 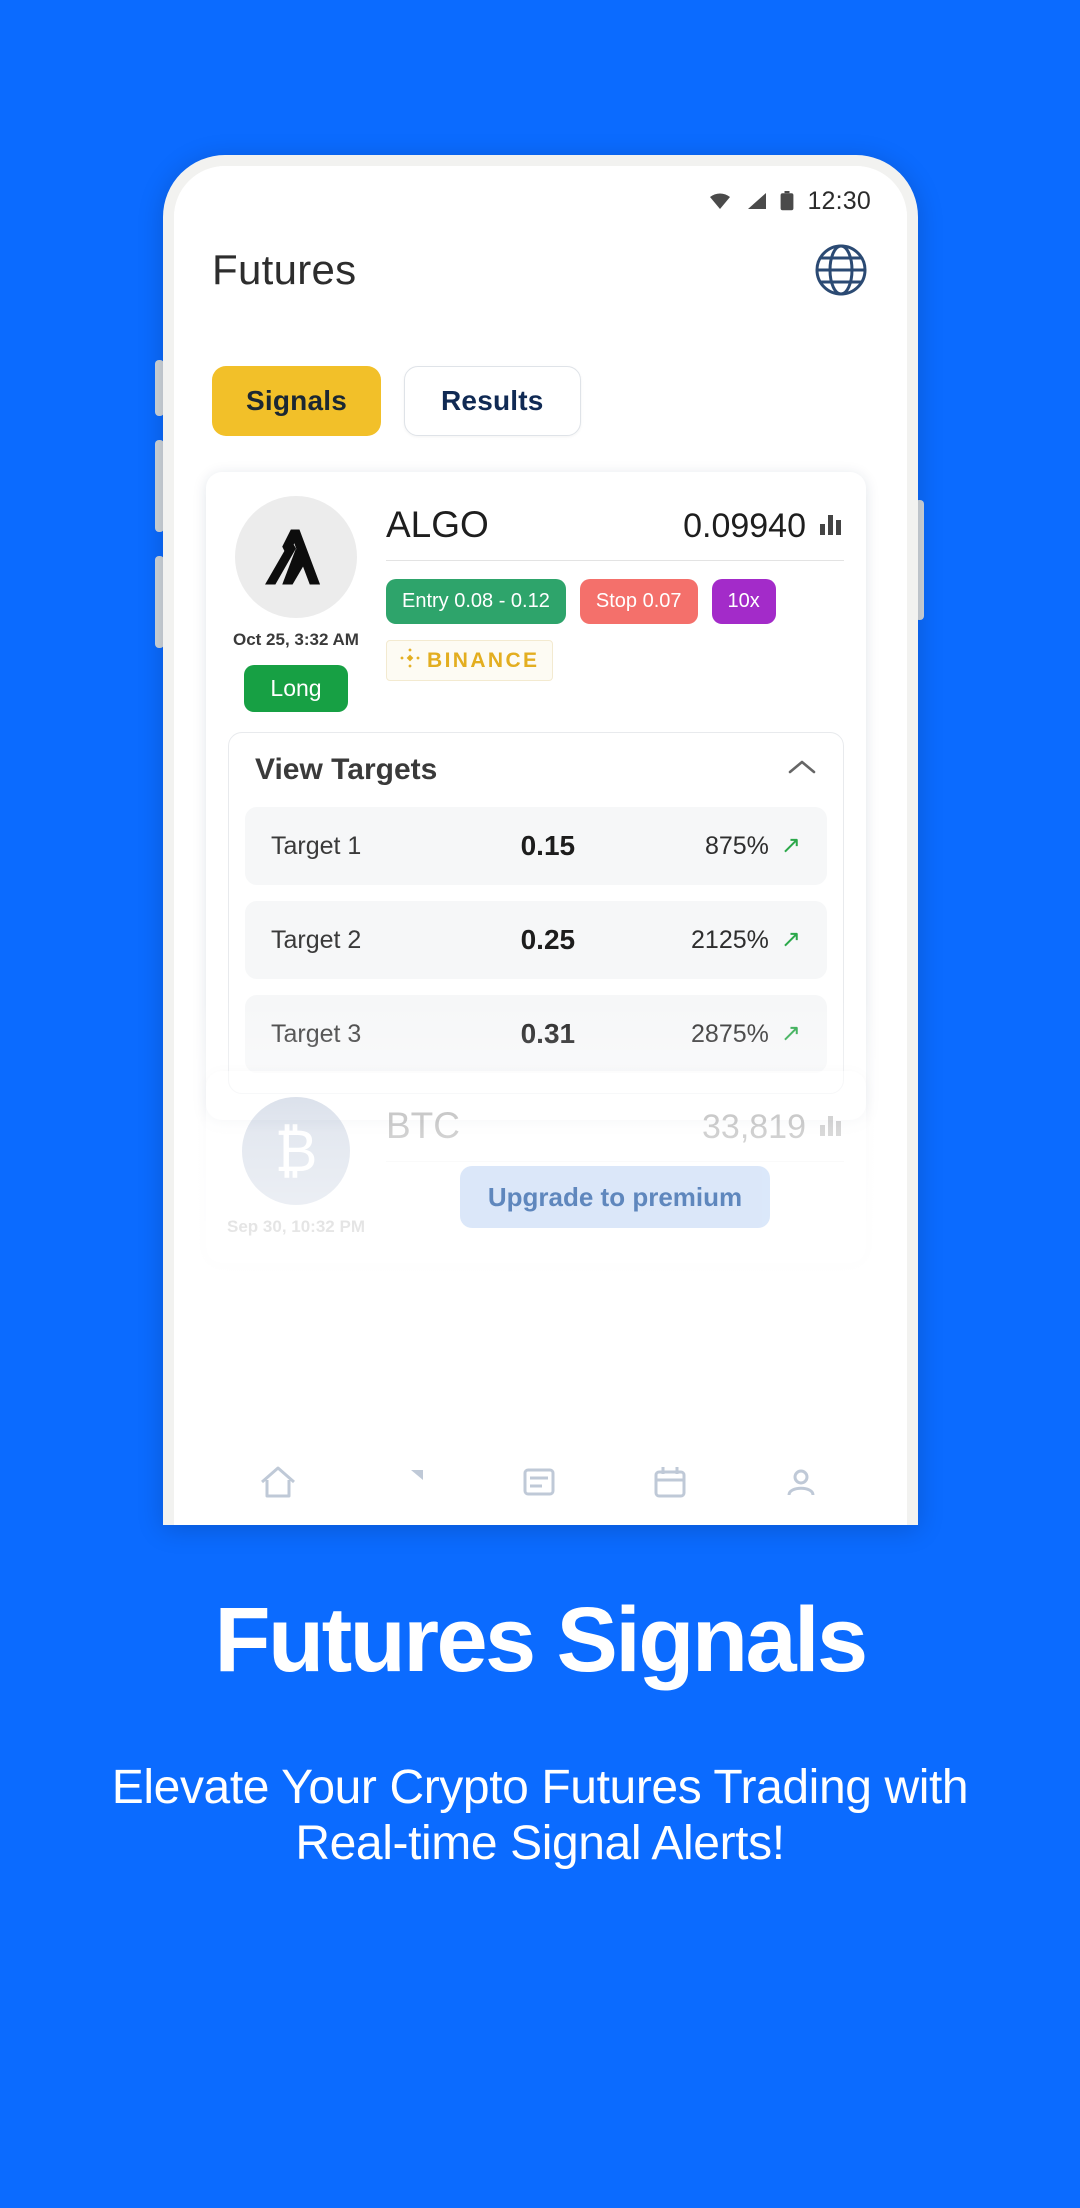 I want to click on exchange-name: BINANCE, so click(x=483, y=660).